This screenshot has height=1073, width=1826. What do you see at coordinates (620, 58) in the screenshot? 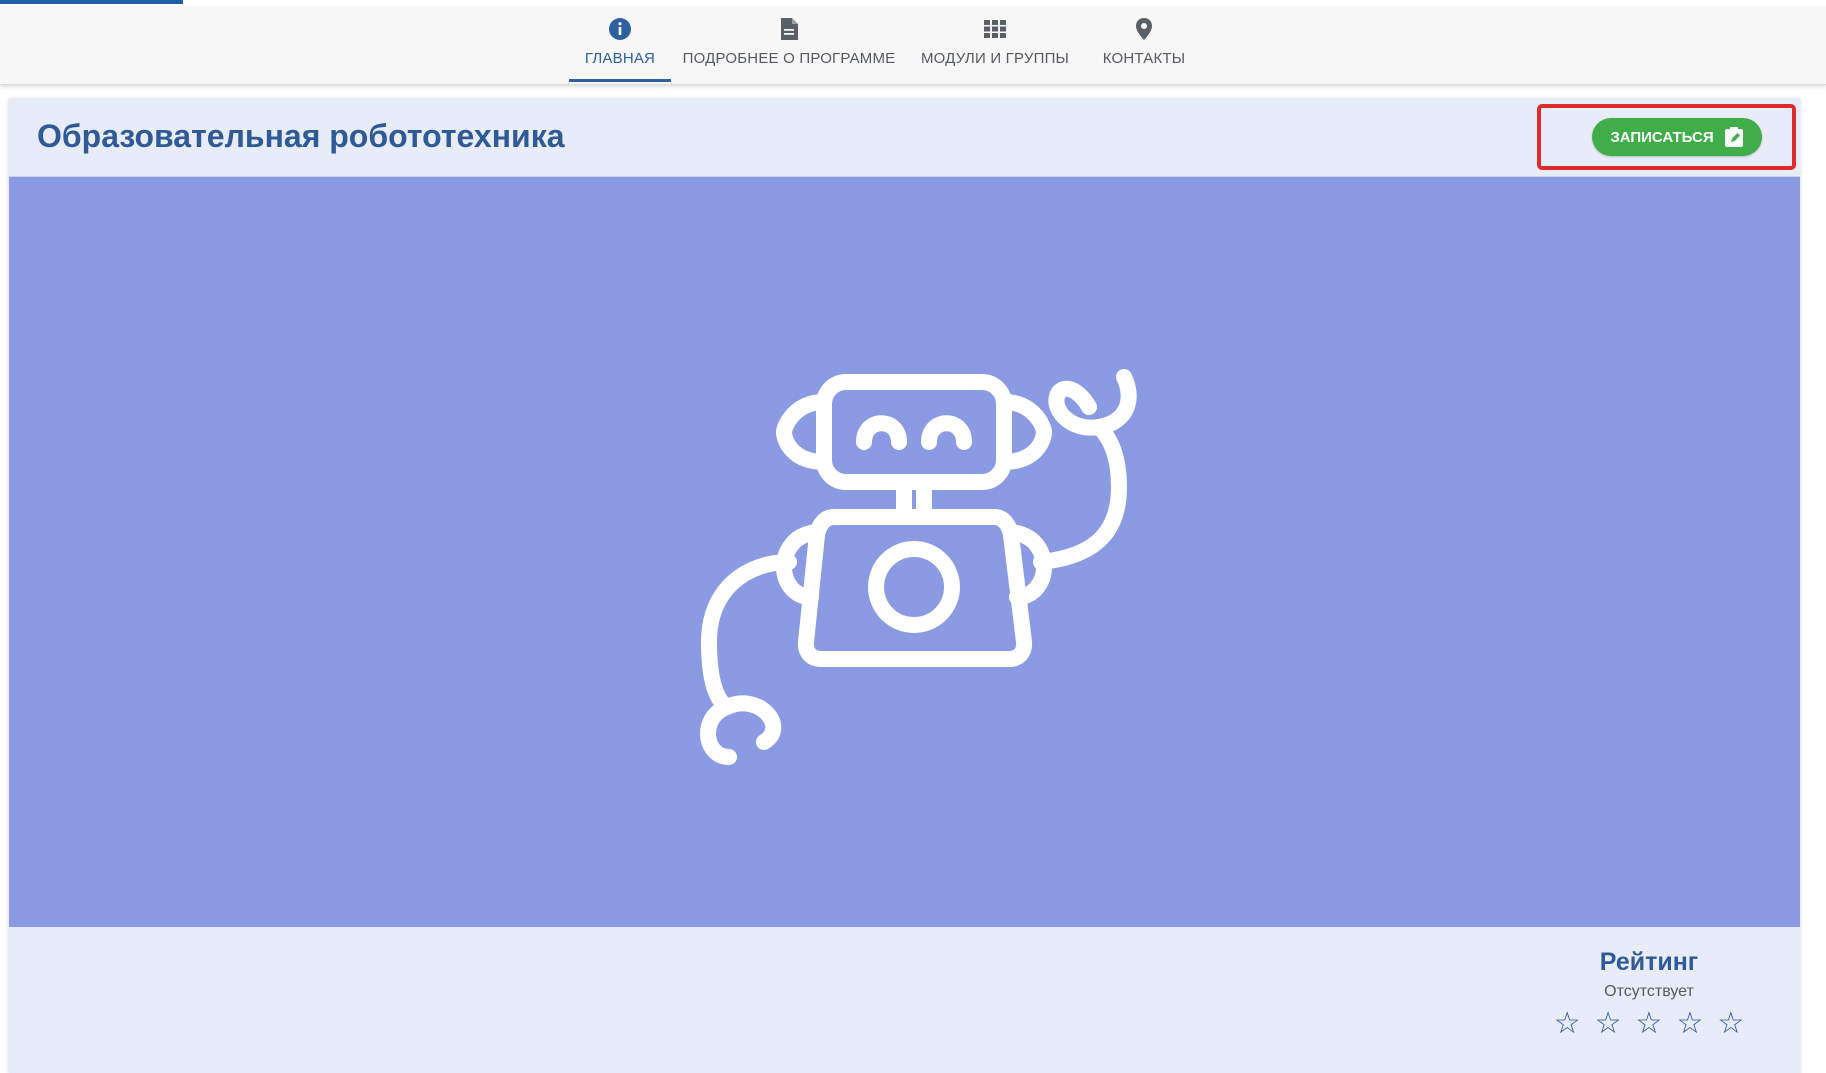
I see `tab-label: ГЛАВНАЯ` at bounding box center [620, 58].